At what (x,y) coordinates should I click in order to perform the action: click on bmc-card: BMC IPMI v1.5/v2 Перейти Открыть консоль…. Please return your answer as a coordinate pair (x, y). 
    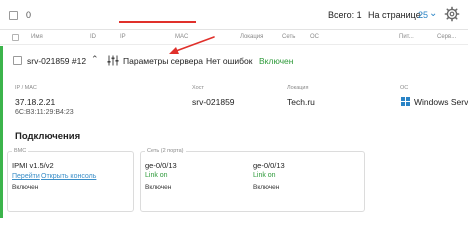
    Looking at the image, I should click on (70, 180).